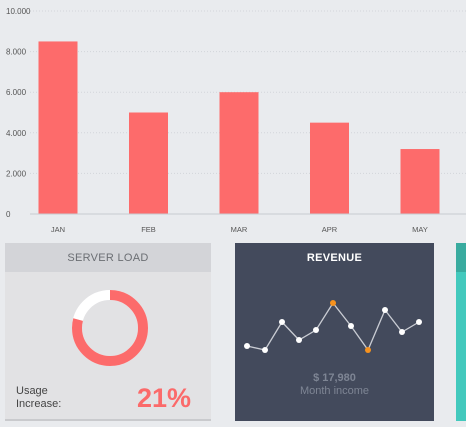 The width and height of the screenshot is (466, 427). I want to click on bar-may, so click(420, 181).